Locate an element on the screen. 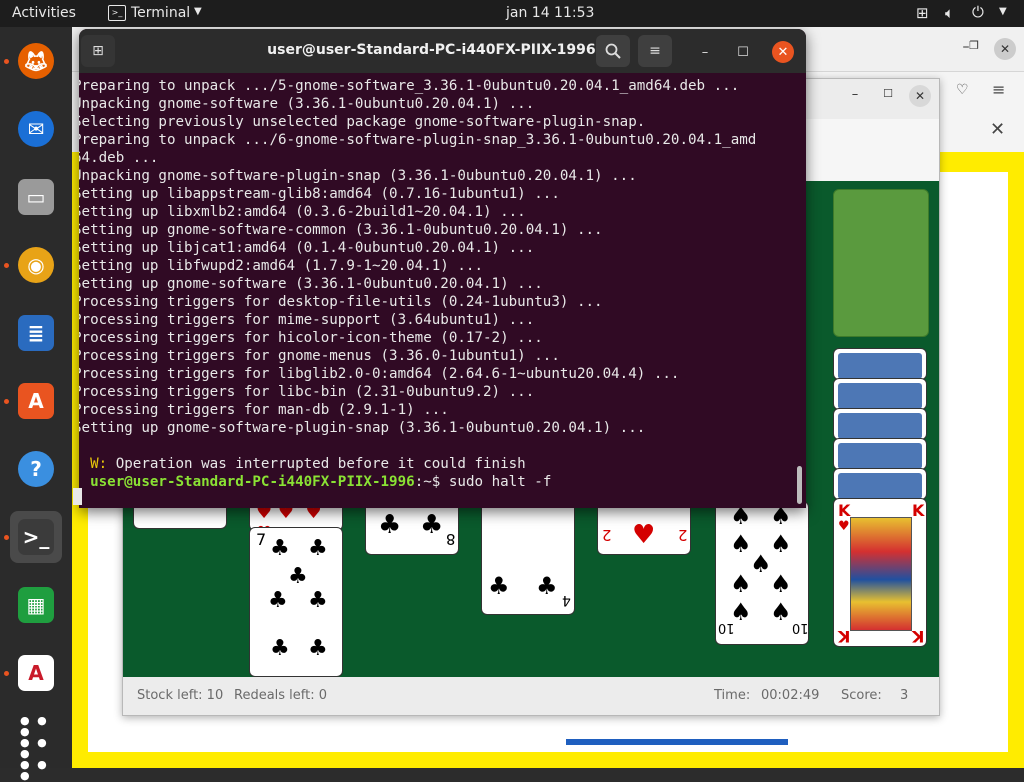 This screenshot has height=782, width=1024. calc-icon: ▦ is located at coordinates (36, 605).